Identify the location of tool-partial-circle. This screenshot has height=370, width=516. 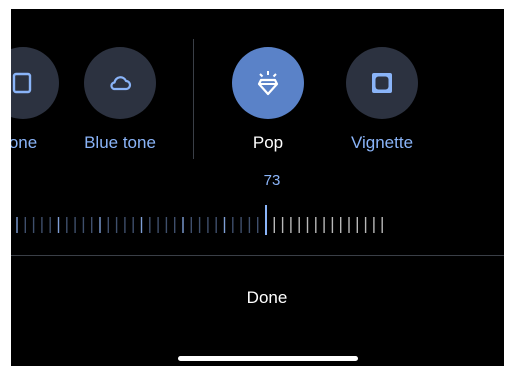
(35, 83).